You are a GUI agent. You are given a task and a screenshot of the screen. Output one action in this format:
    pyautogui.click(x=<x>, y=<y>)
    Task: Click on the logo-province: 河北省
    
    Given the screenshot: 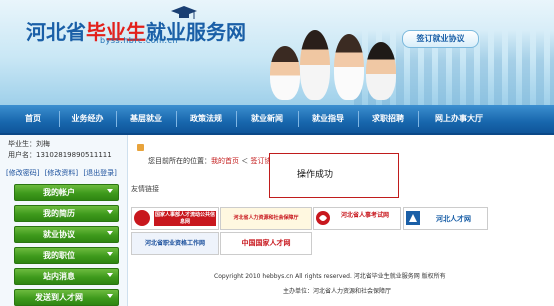 What is the action you would take?
    pyautogui.click(x=56, y=32)
    